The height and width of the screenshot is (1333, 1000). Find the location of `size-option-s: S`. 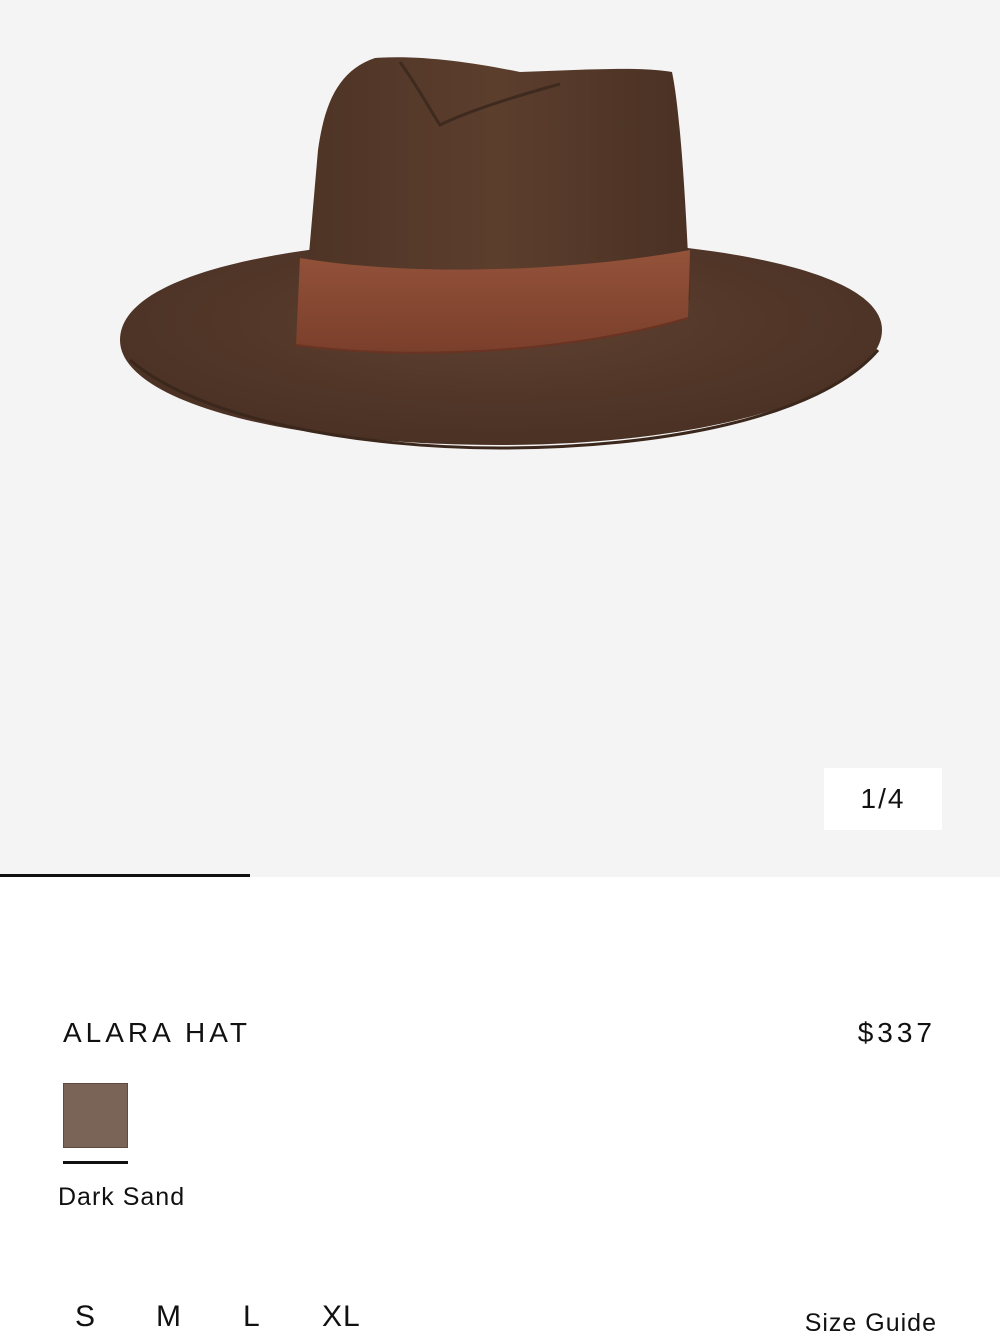

size-option-s: S is located at coordinates (85, 1316).